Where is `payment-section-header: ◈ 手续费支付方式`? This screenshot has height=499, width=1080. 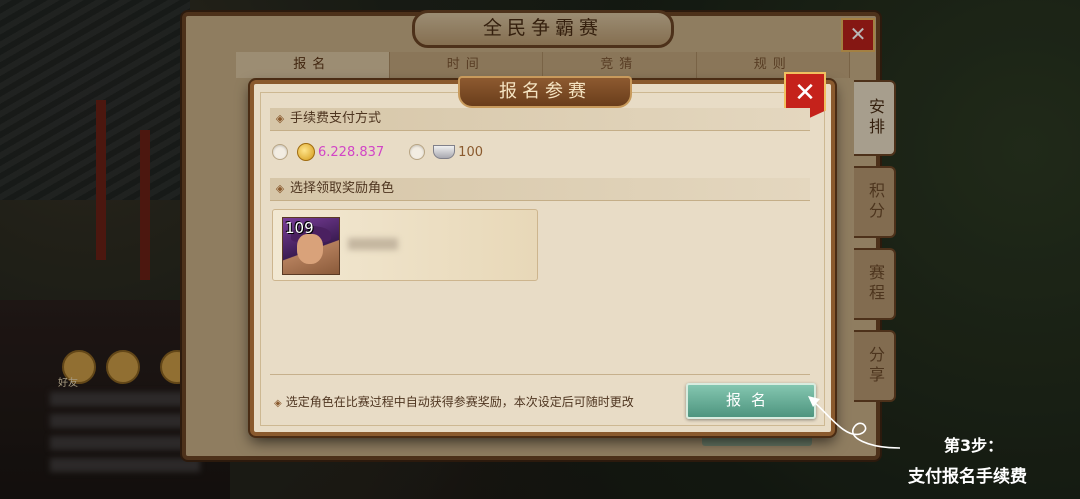 payment-section-header: ◈ 手续费支付方式 is located at coordinates (540, 119).